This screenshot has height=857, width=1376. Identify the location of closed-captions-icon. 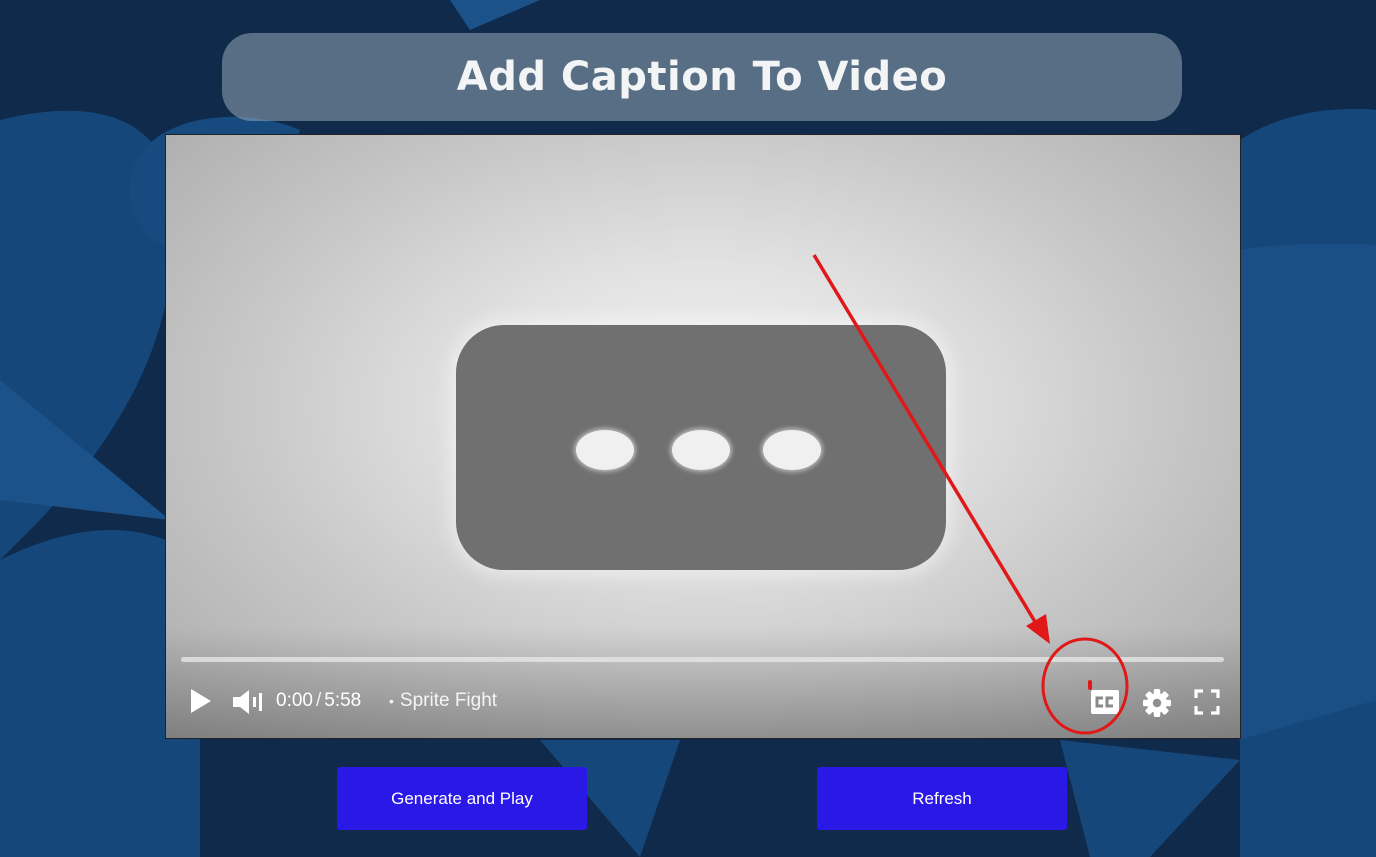
(1105, 702).